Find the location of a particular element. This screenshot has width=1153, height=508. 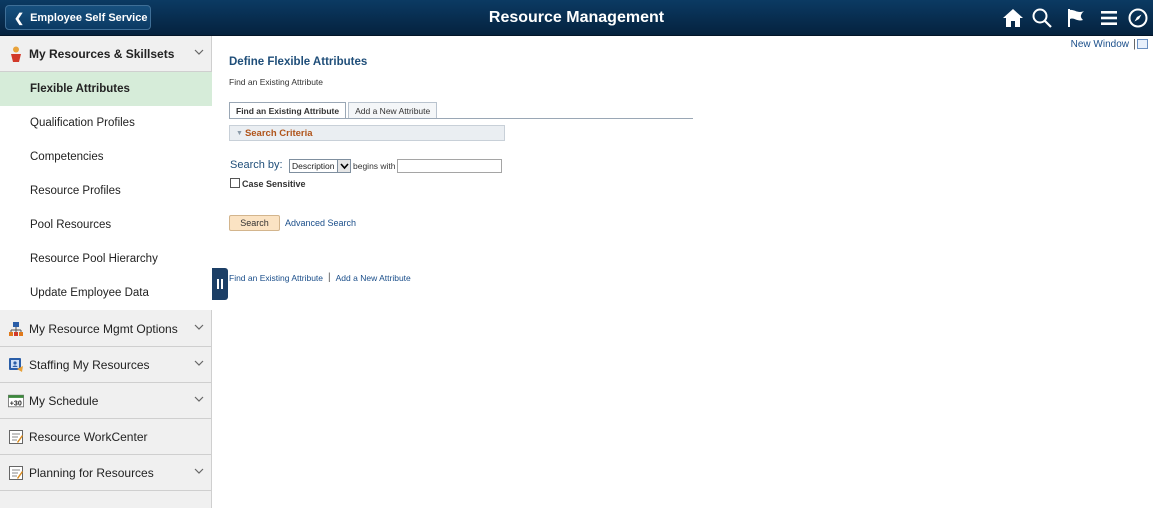

sidebar-item-resource-pool-hierarchy: Resource Pool Hierarchy is located at coordinates (106, 259).